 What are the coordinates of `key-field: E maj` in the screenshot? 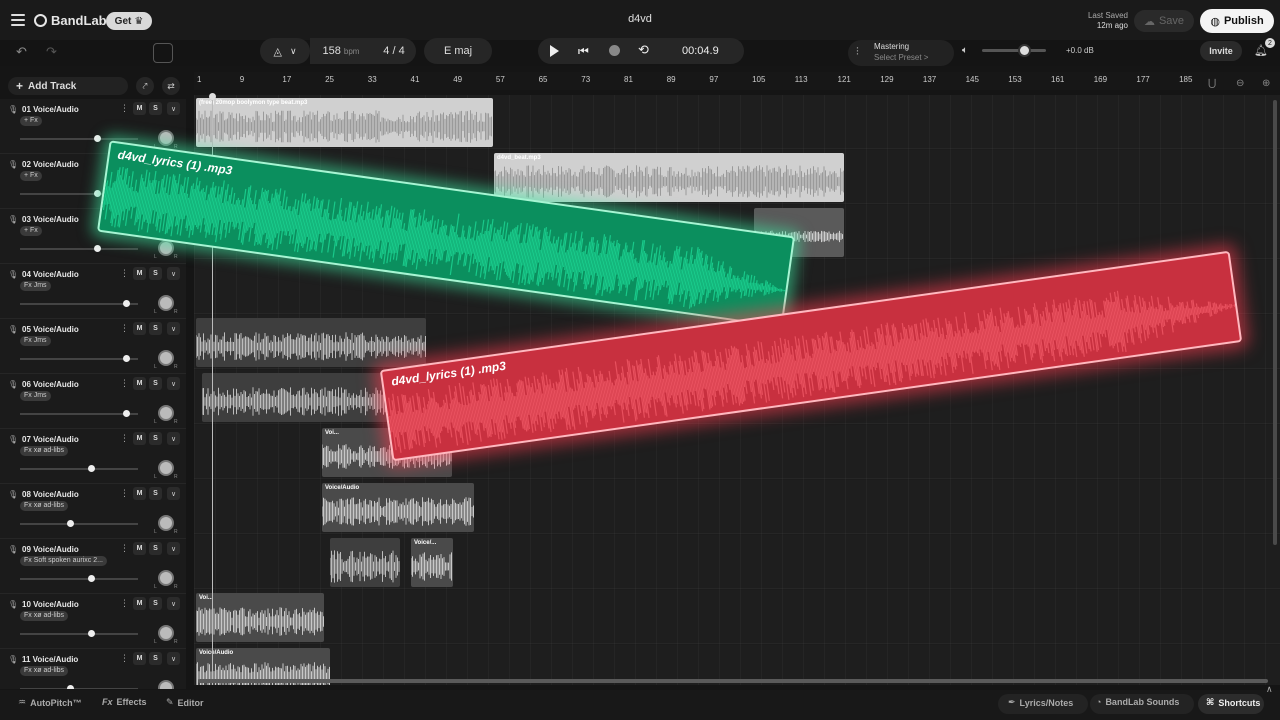 It's located at (458, 51).